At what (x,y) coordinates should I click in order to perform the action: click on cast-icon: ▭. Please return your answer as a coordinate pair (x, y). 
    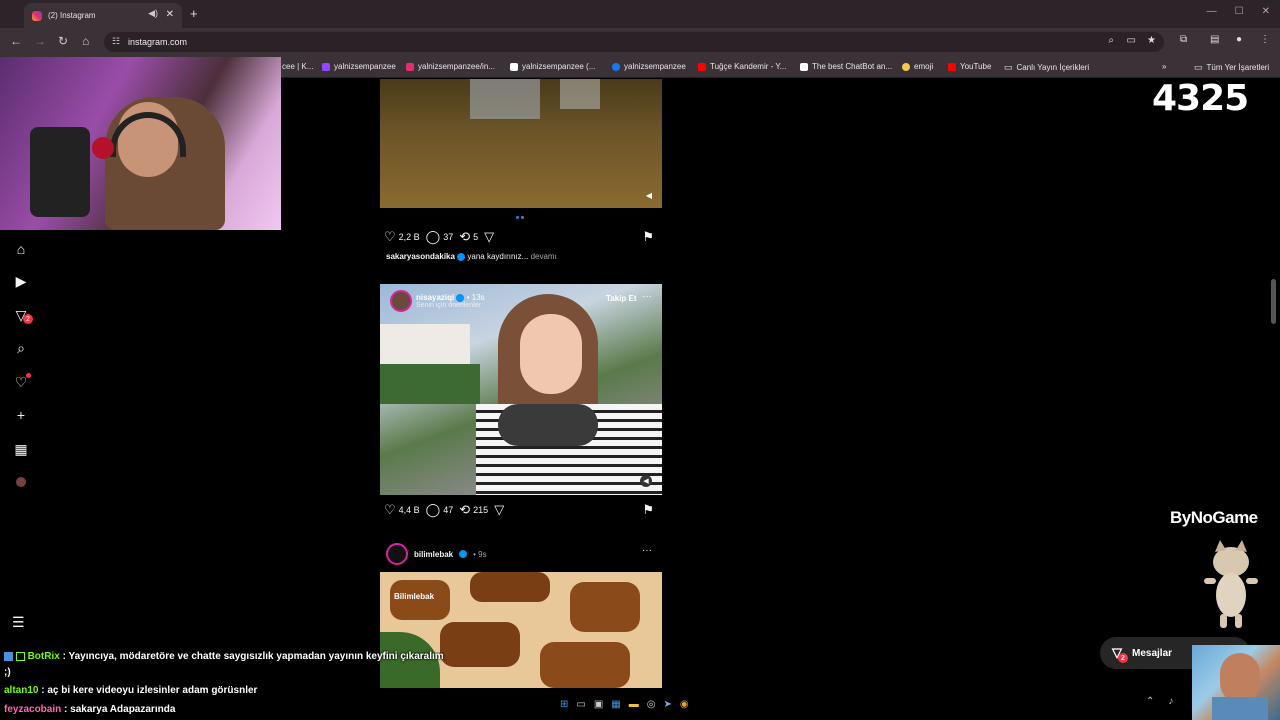
    Looking at the image, I should click on (1131, 40).